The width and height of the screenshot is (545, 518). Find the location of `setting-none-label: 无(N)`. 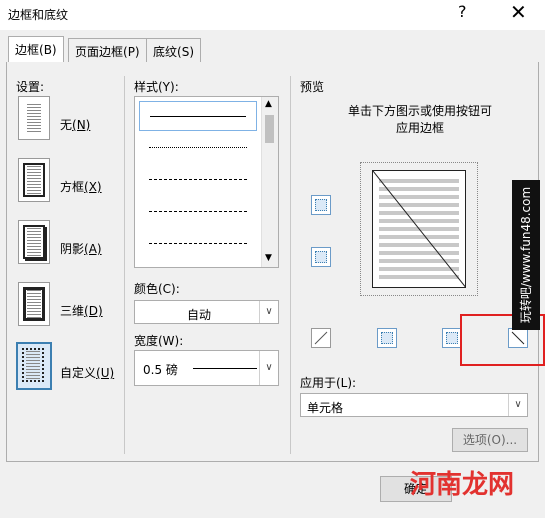

setting-none-label: 无(N) is located at coordinates (75, 124).